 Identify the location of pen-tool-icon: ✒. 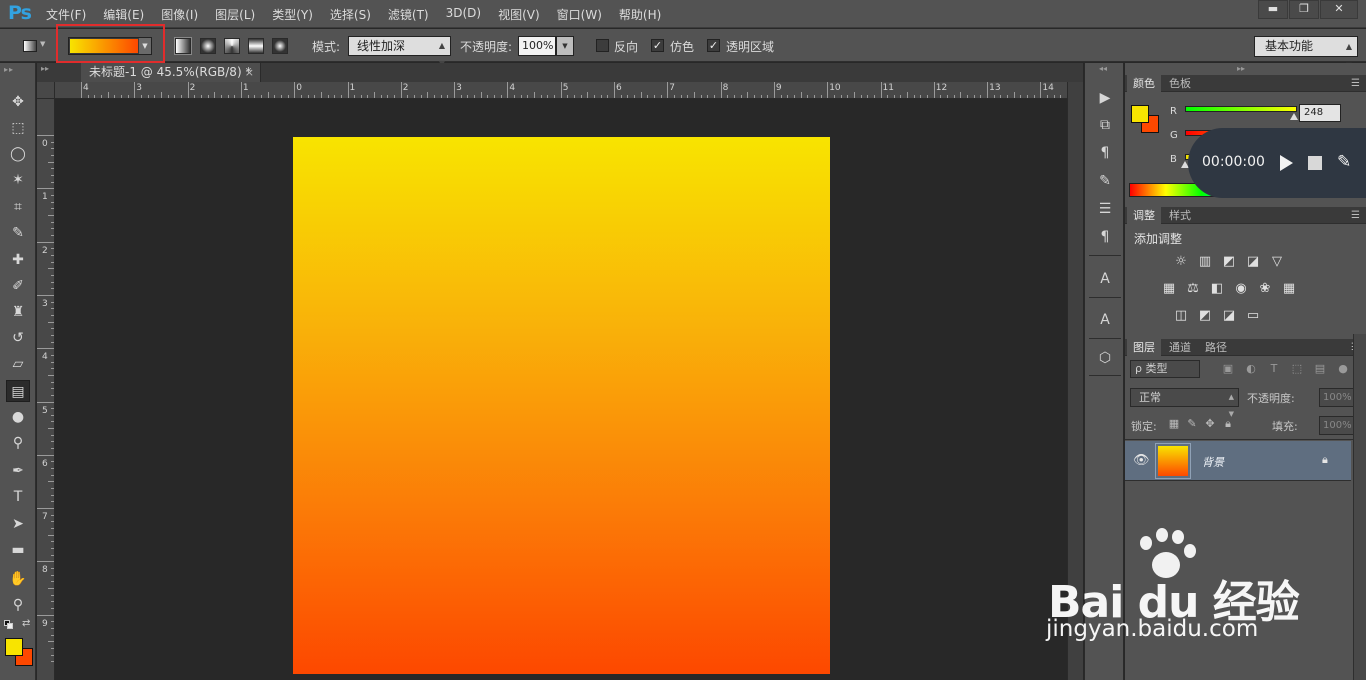
(18, 471).